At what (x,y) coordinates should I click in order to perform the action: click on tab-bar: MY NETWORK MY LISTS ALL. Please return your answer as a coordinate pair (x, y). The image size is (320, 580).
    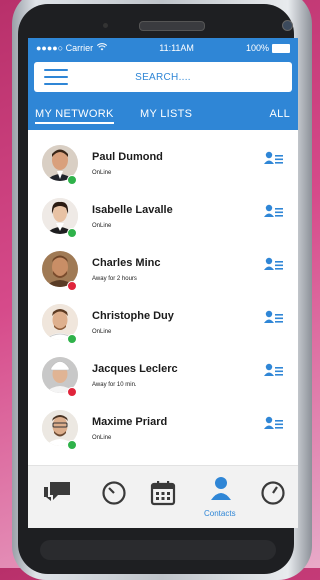
    Looking at the image, I should click on (163, 115).